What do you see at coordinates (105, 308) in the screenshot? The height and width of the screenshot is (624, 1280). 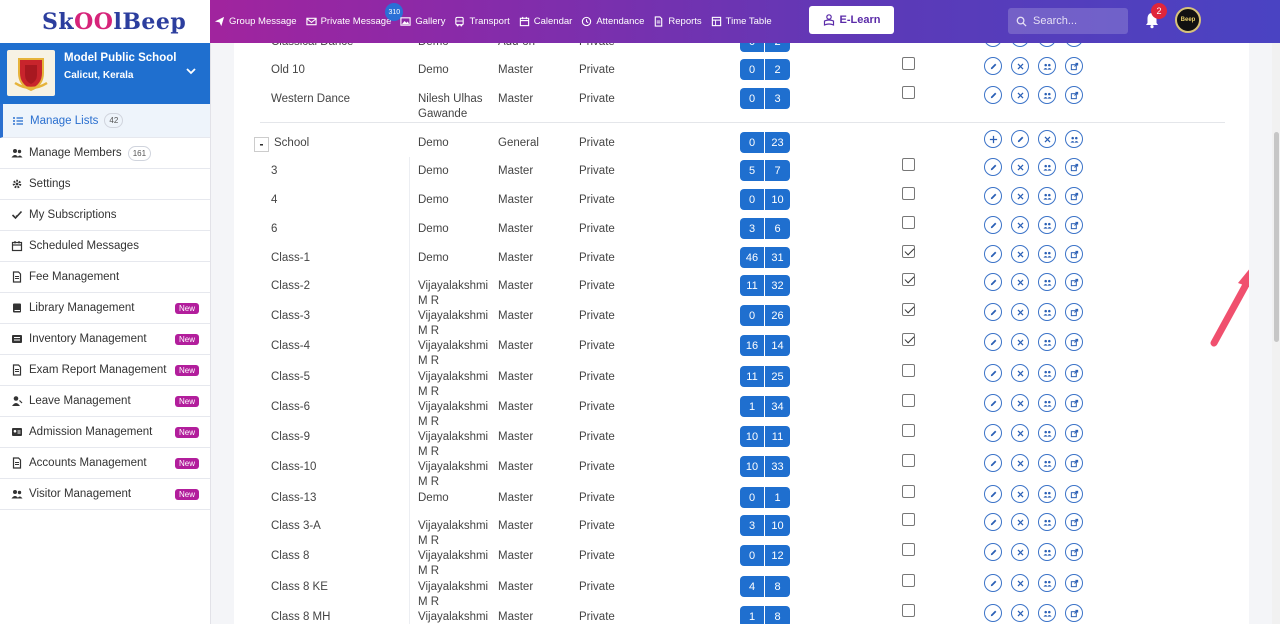 I see `sidebar-item-library-management: Library Management New` at bounding box center [105, 308].